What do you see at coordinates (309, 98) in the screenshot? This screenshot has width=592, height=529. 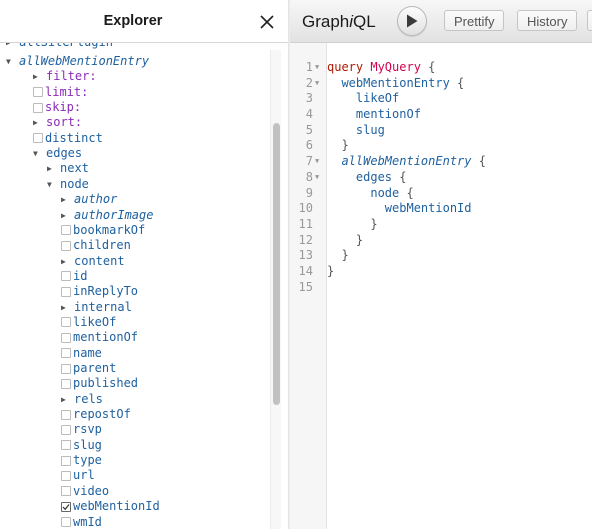 I see `line-number: 3` at bounding box center [309, 98].